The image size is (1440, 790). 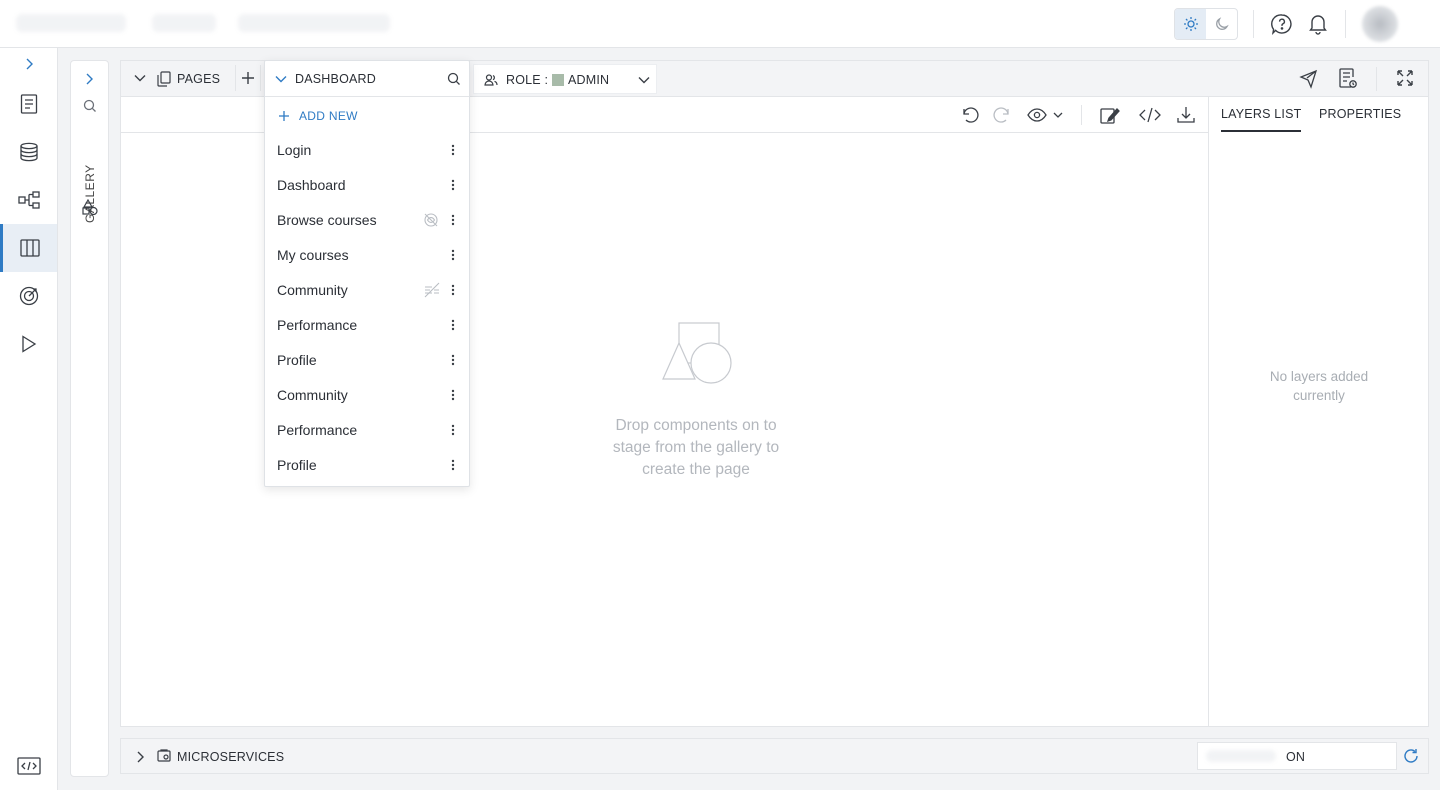 I want to click on page-settings-icon, so click(x=1348, y=79).